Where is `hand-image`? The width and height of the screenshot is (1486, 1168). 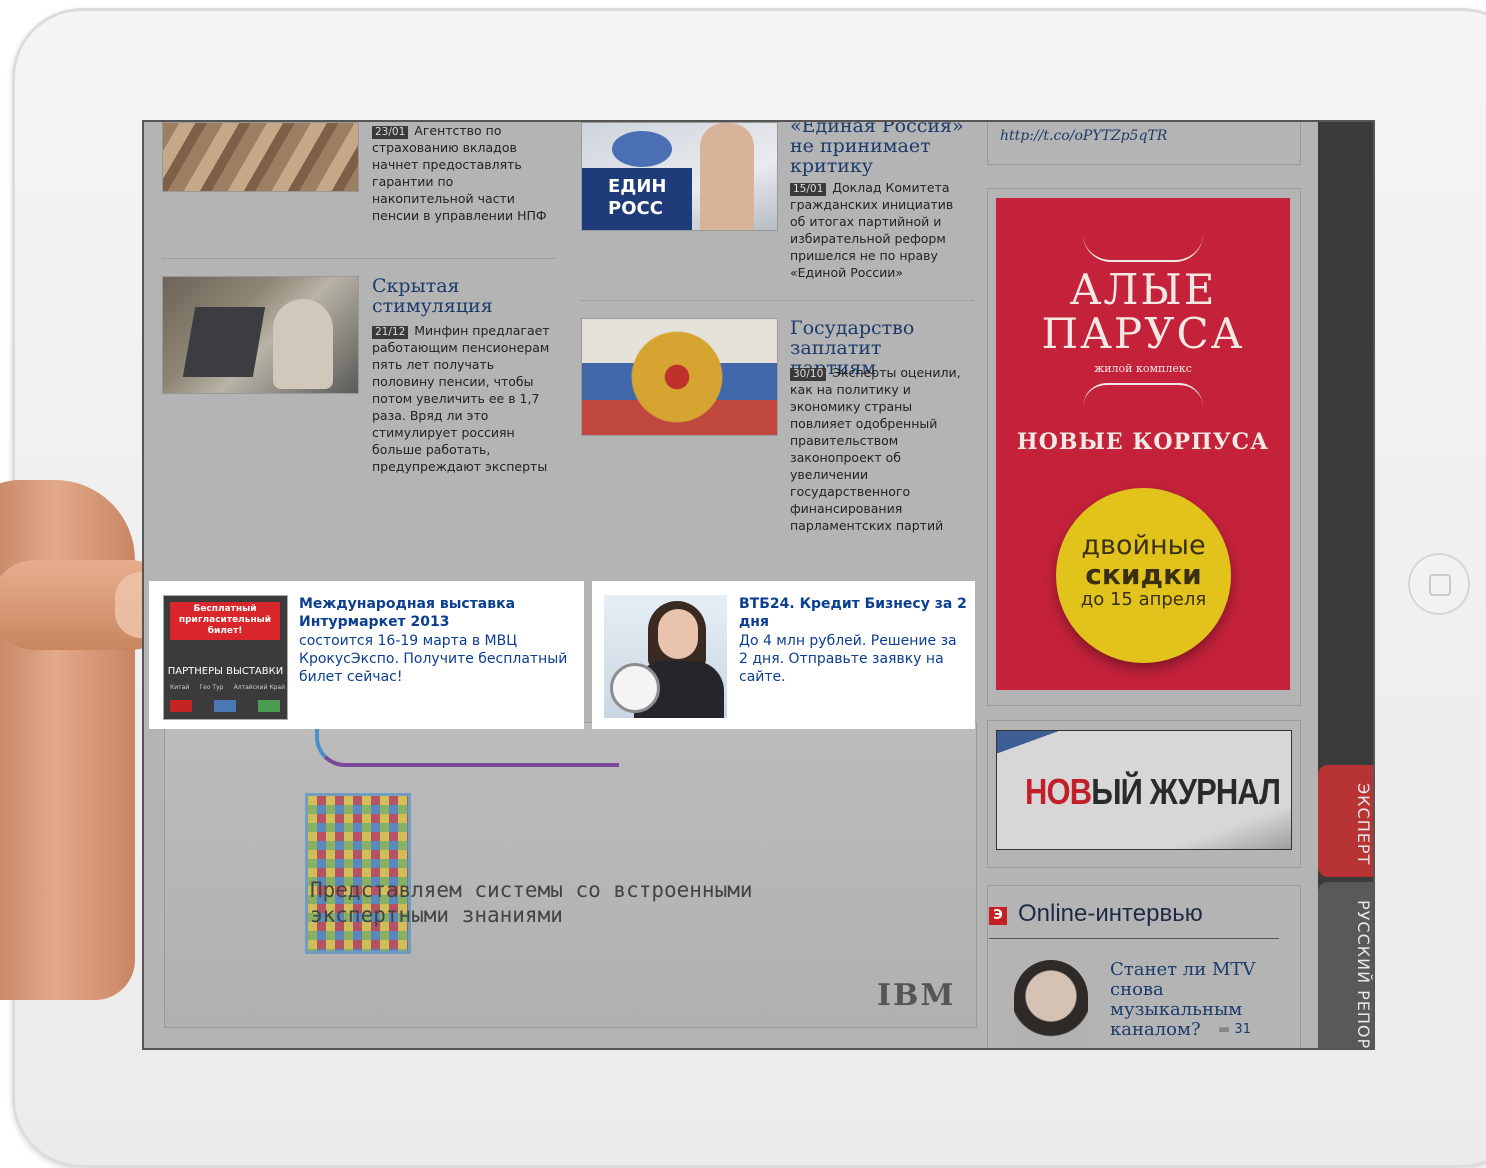 hand-image is located at coordinates (67, 740).